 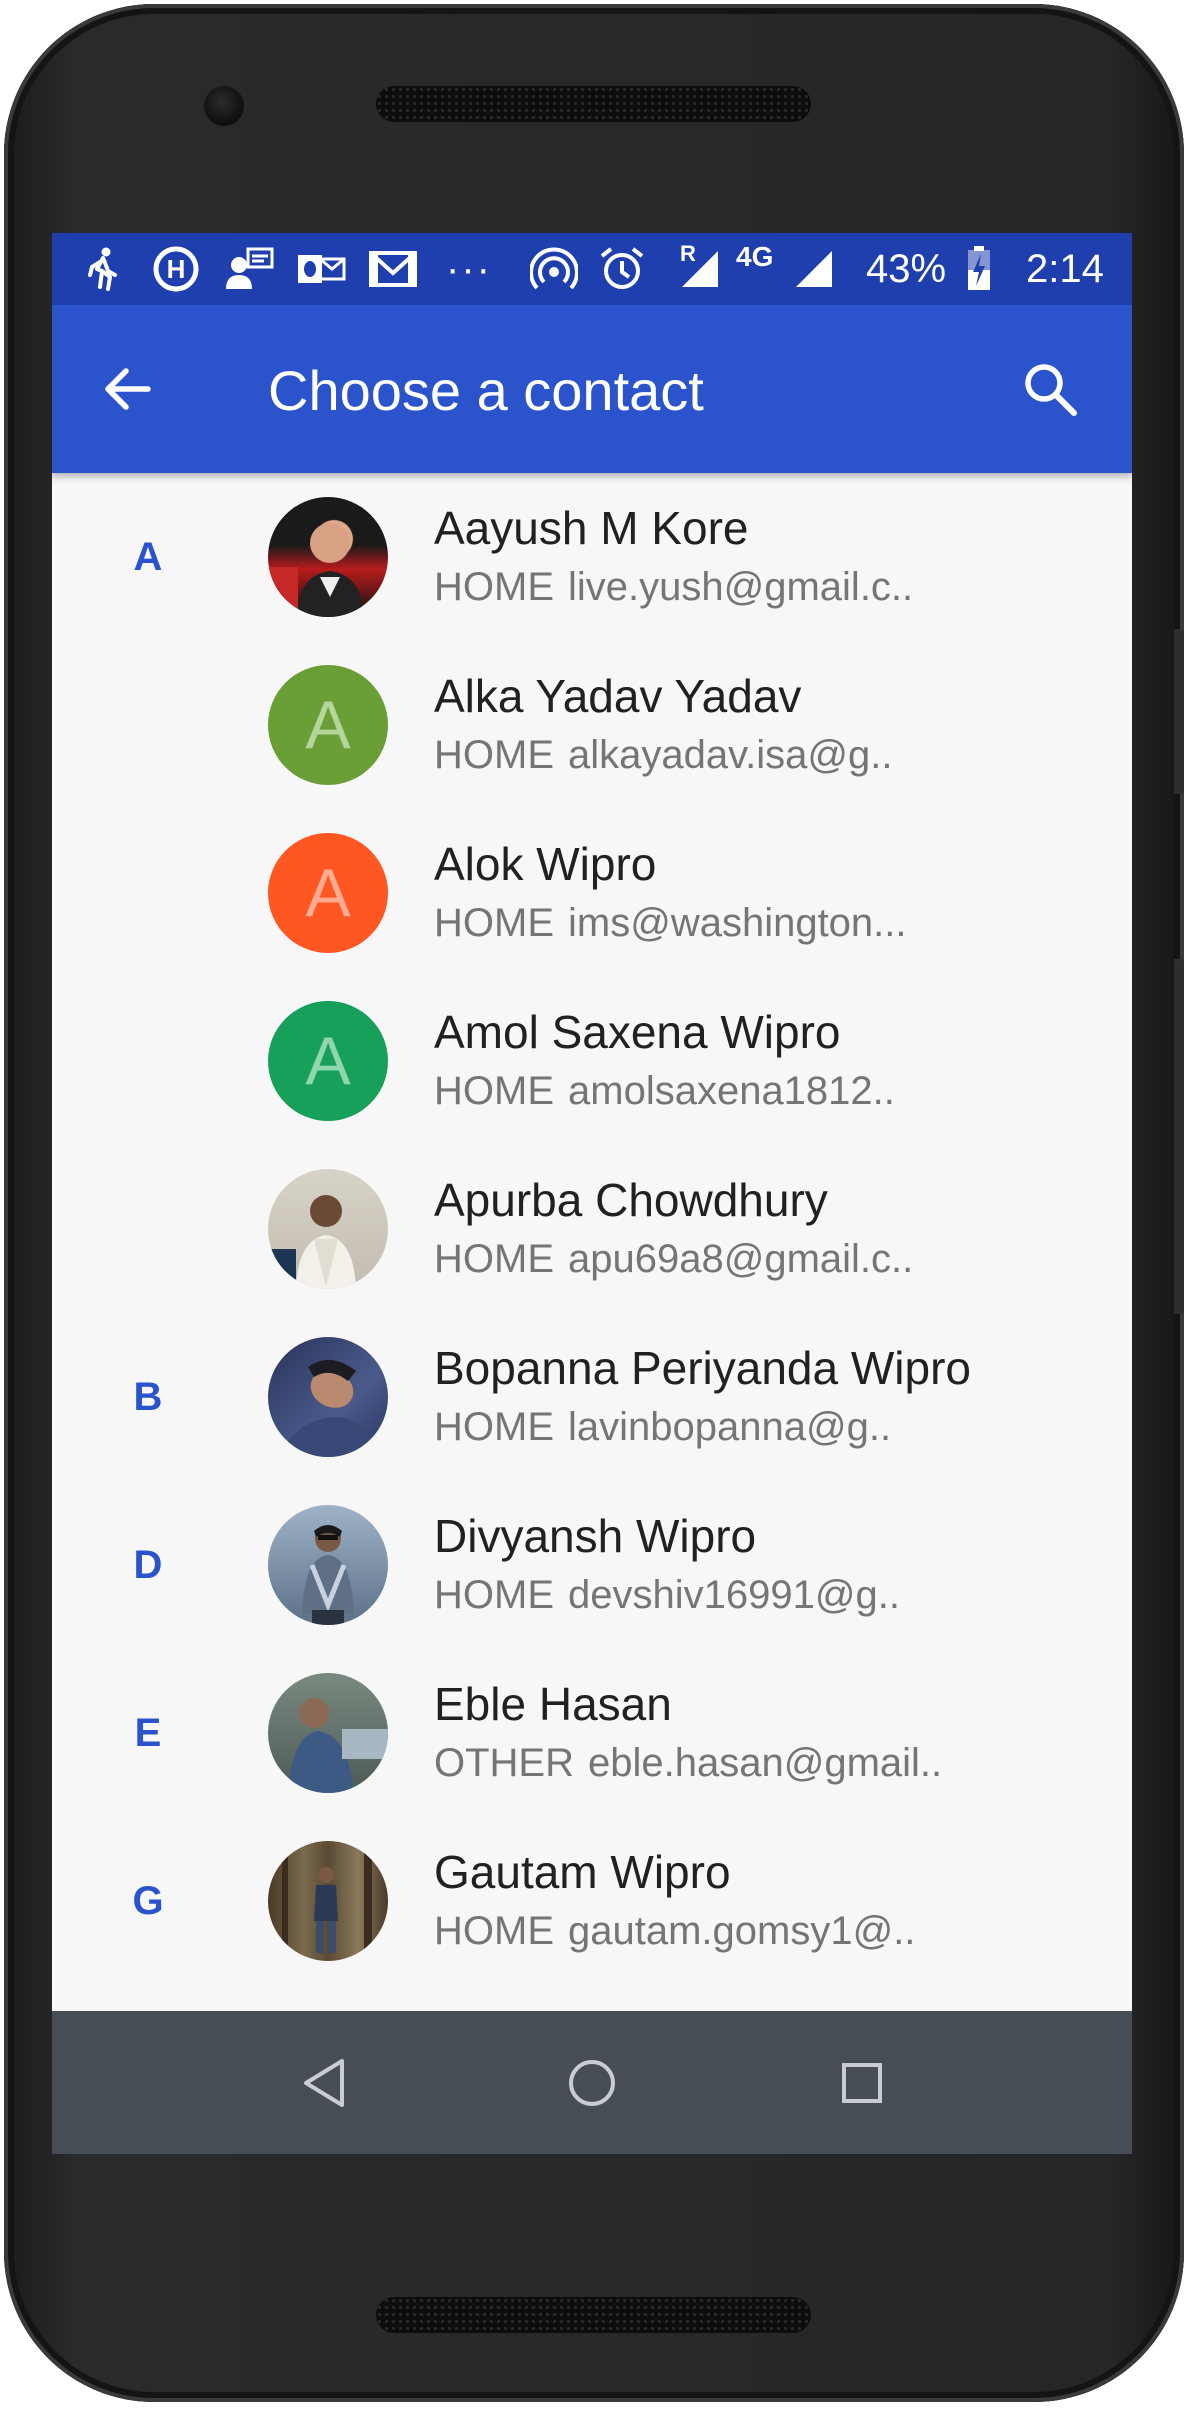 I want to click on contact-detail: HOME lavinbopanna@g.., so click(x=662, y=1427).